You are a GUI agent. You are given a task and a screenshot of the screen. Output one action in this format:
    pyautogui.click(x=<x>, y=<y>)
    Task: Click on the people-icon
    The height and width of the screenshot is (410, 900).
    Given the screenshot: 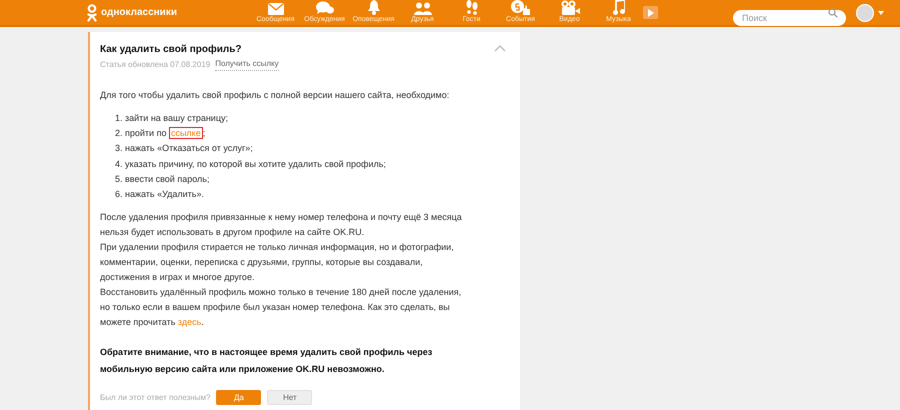 What is the action you would take?
    pyautogui.click(x=423, y=8)
    